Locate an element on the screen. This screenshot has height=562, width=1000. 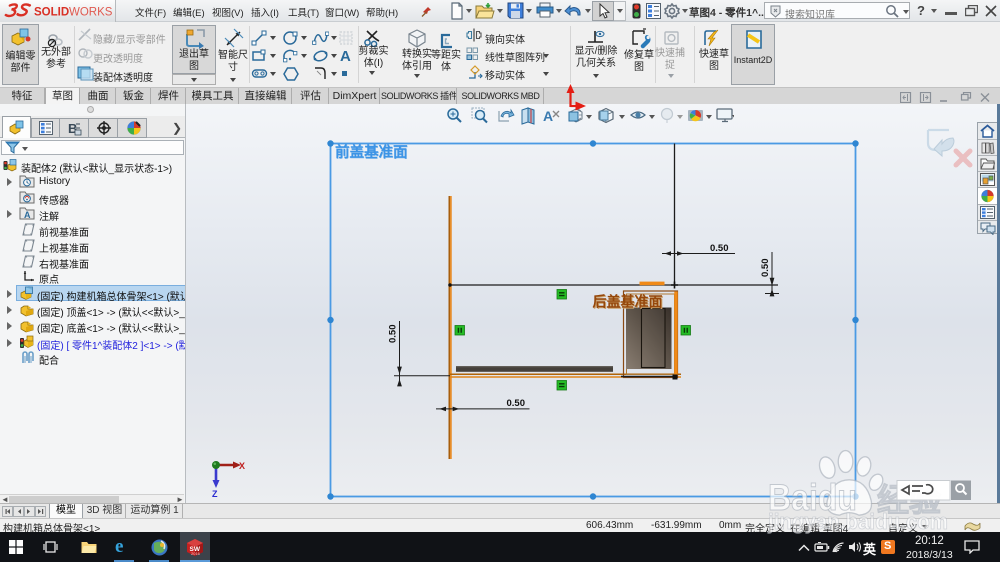
svg-text: 前盖基准面 is located at coordinates (371, 152).